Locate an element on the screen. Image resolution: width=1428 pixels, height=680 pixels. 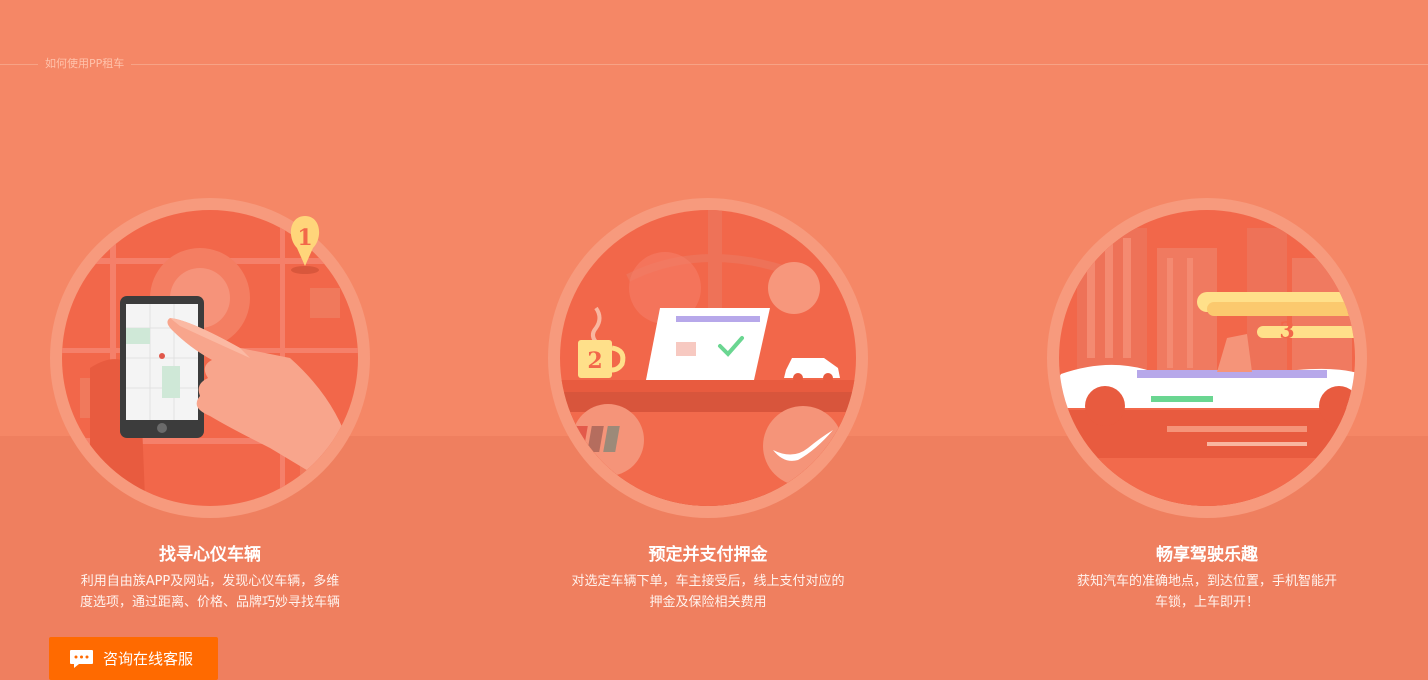
section-divider is located at coordinates (714, 64).